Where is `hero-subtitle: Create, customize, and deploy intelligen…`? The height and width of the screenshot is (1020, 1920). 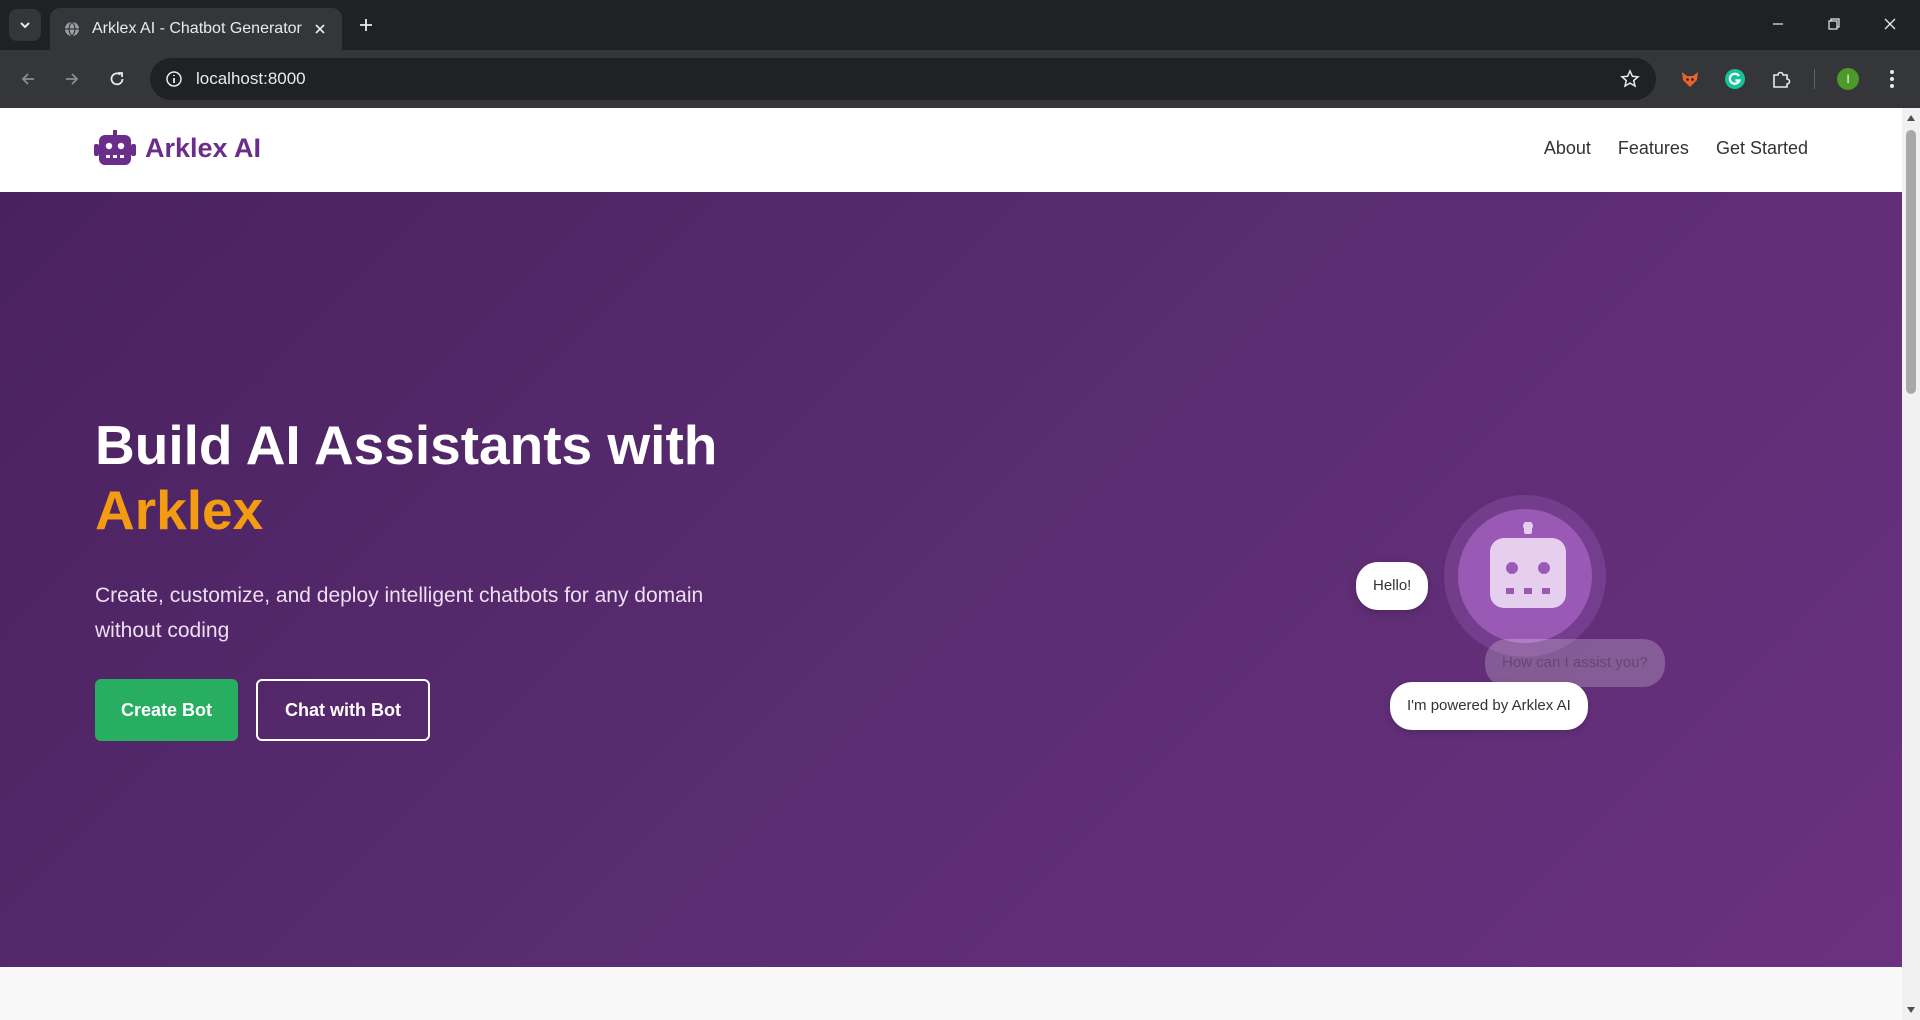
hero-subtitle: Create, customize, and deploy intelligen… is located at coordinates (399, 613).